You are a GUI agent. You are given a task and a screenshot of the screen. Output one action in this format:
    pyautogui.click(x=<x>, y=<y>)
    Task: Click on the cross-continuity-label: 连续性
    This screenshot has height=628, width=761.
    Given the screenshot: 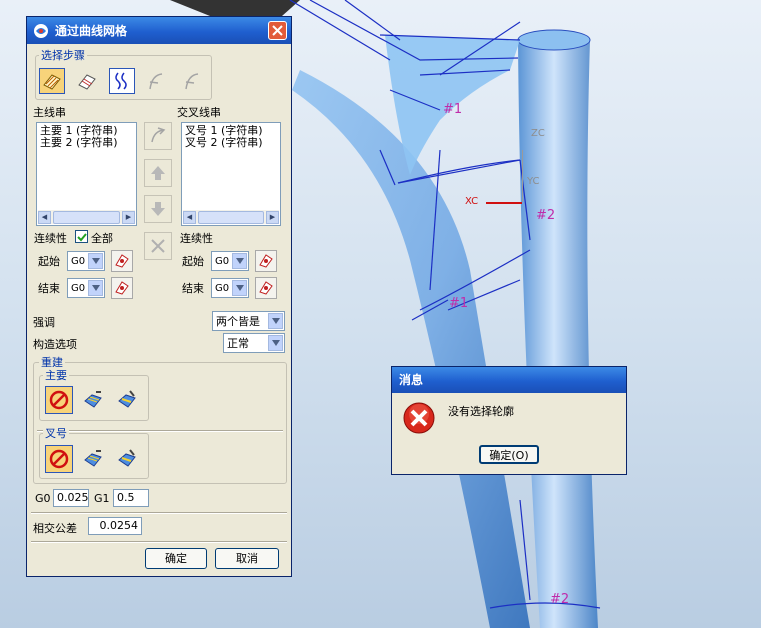 What is the action you would take?
    pyautogui.click(x=196, y=238)
    